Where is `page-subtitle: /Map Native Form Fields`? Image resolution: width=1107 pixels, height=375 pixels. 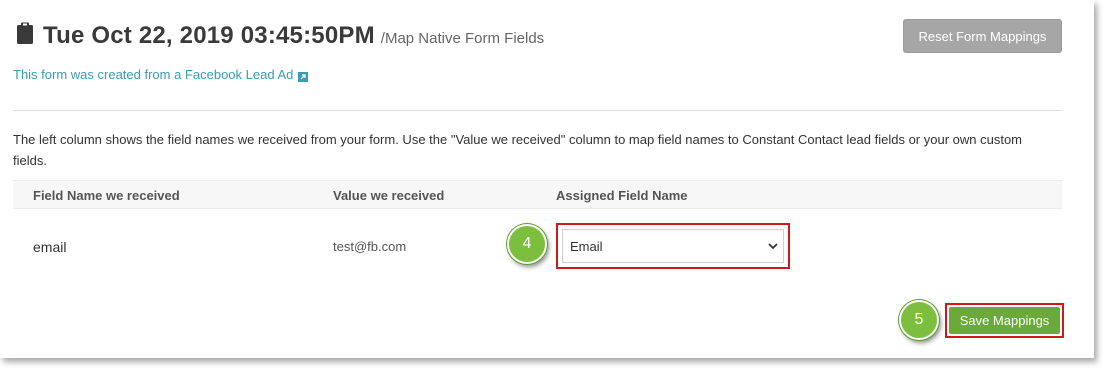
page-subtitle: /Map Native Form Fields is located at coordinates (462, 38).